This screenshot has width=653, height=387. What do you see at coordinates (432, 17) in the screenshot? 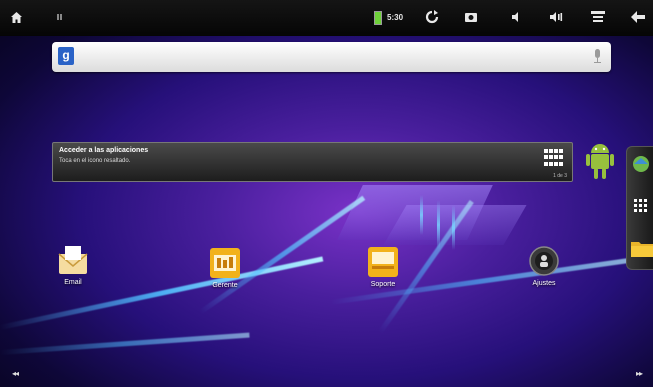
I see `refresh-icon` at bounding box center [432, 17].